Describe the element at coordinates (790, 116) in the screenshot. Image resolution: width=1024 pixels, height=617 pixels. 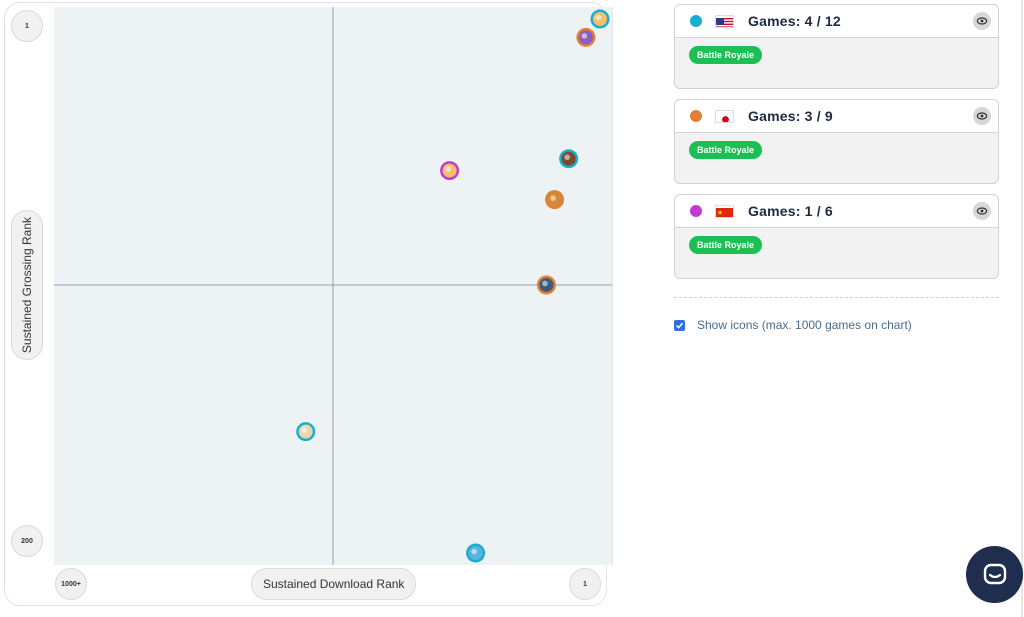
I see `games-count: Games: 3 / 9` at that location.